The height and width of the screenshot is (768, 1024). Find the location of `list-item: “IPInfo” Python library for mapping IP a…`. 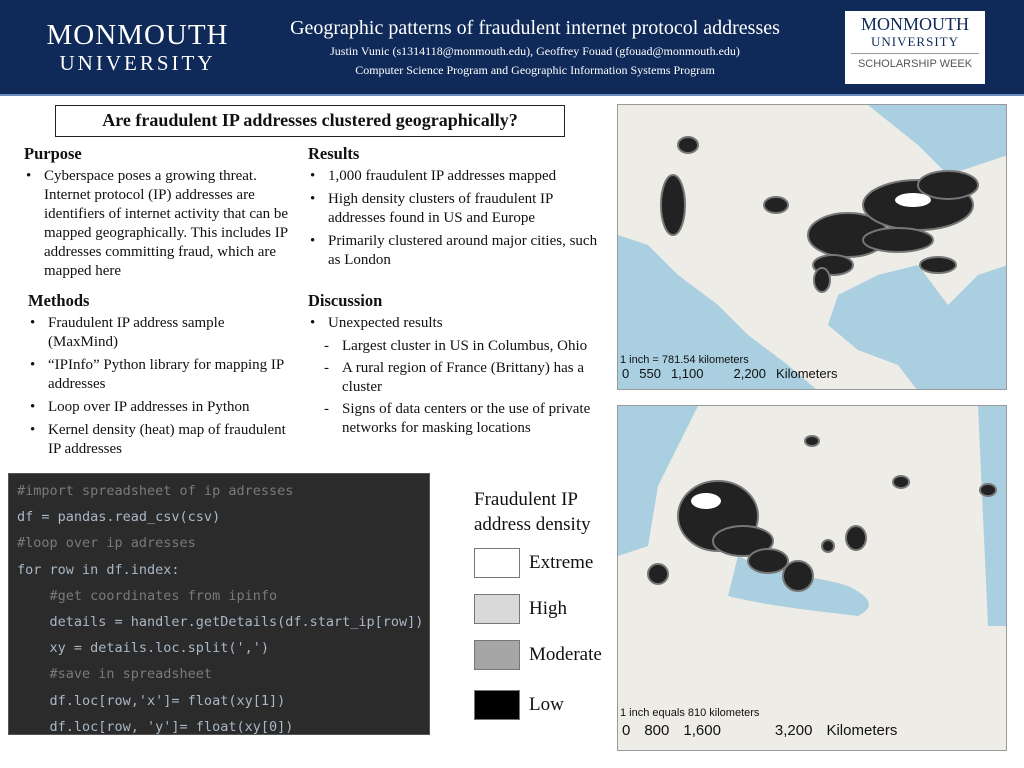

list-item: “IPInfo” Python library for mapping IP a… is located at coordinates (160, 375).